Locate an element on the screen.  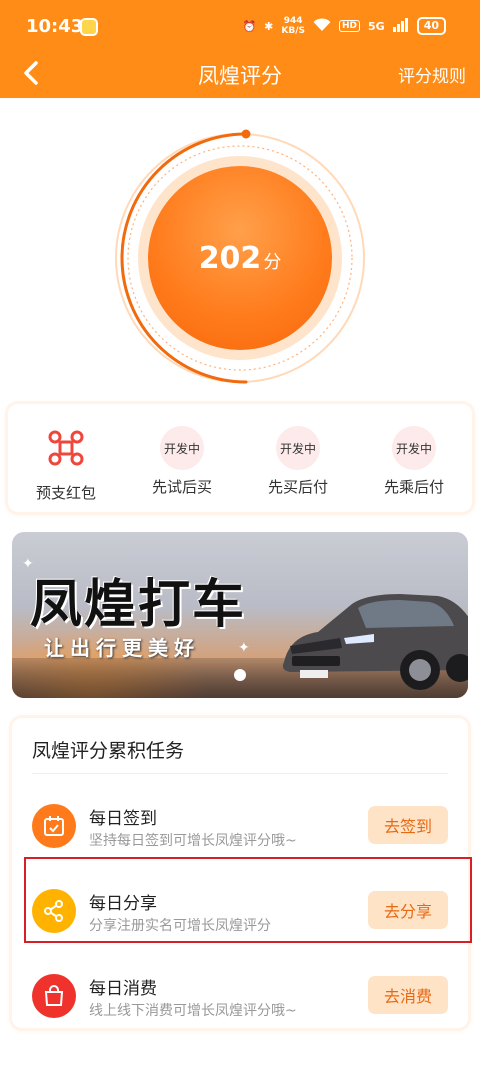
signal-icon is located at coordinates (400, 26).